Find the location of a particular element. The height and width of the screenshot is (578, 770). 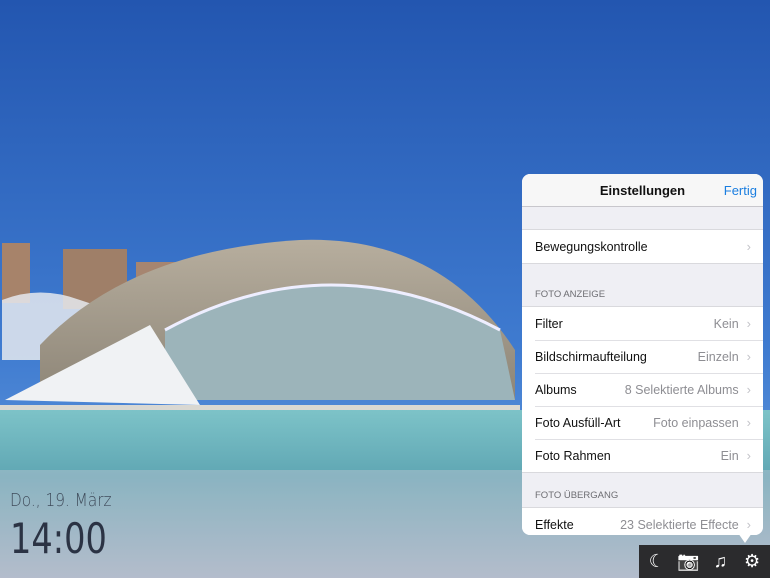

row-label: Foto Ausfüll-Art is located at coordinates (578, 422).